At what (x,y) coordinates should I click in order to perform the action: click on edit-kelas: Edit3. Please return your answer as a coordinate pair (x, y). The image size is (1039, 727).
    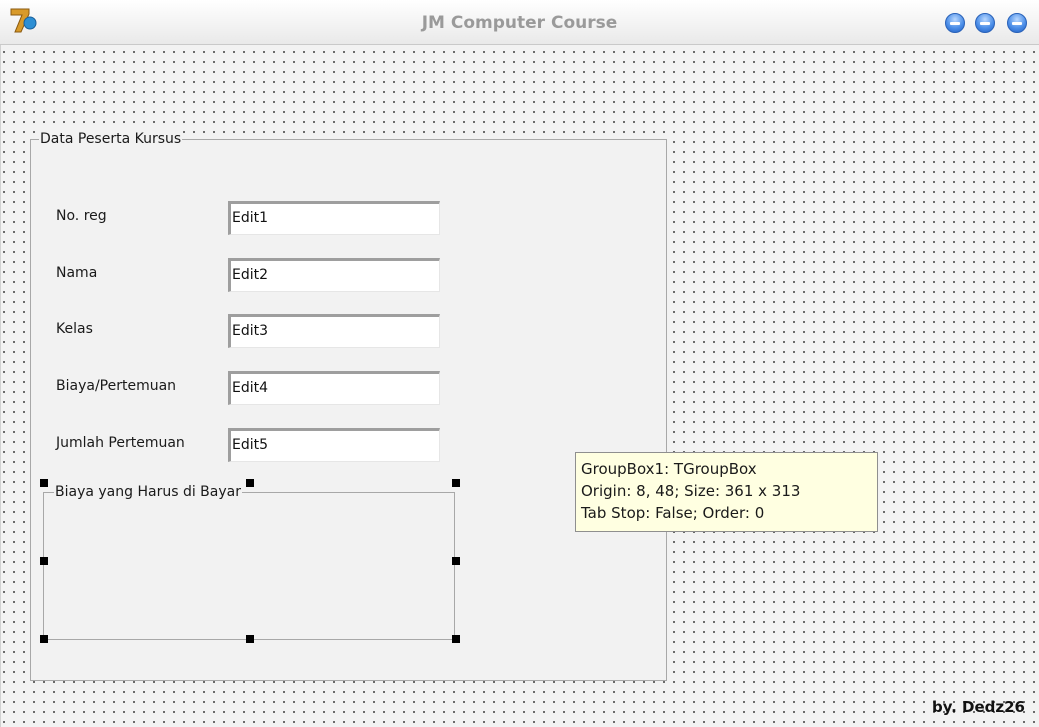
    Looking at the image, I should click on (334, 331).